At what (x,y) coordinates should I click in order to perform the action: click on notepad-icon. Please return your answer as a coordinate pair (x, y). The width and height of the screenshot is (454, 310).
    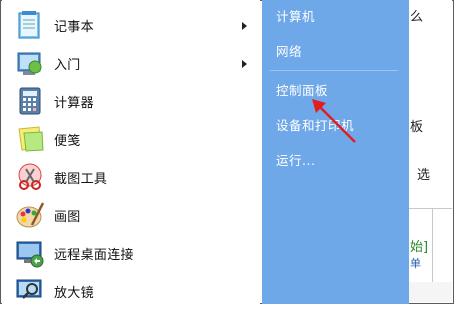
    Looking at the image, I should click on (29, 25).